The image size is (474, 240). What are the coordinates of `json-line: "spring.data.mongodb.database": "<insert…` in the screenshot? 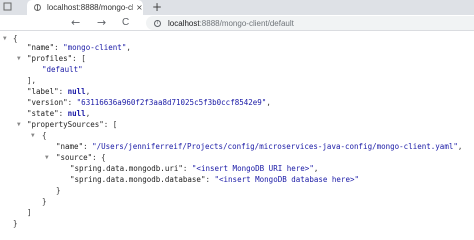 It's located at (214, 179).